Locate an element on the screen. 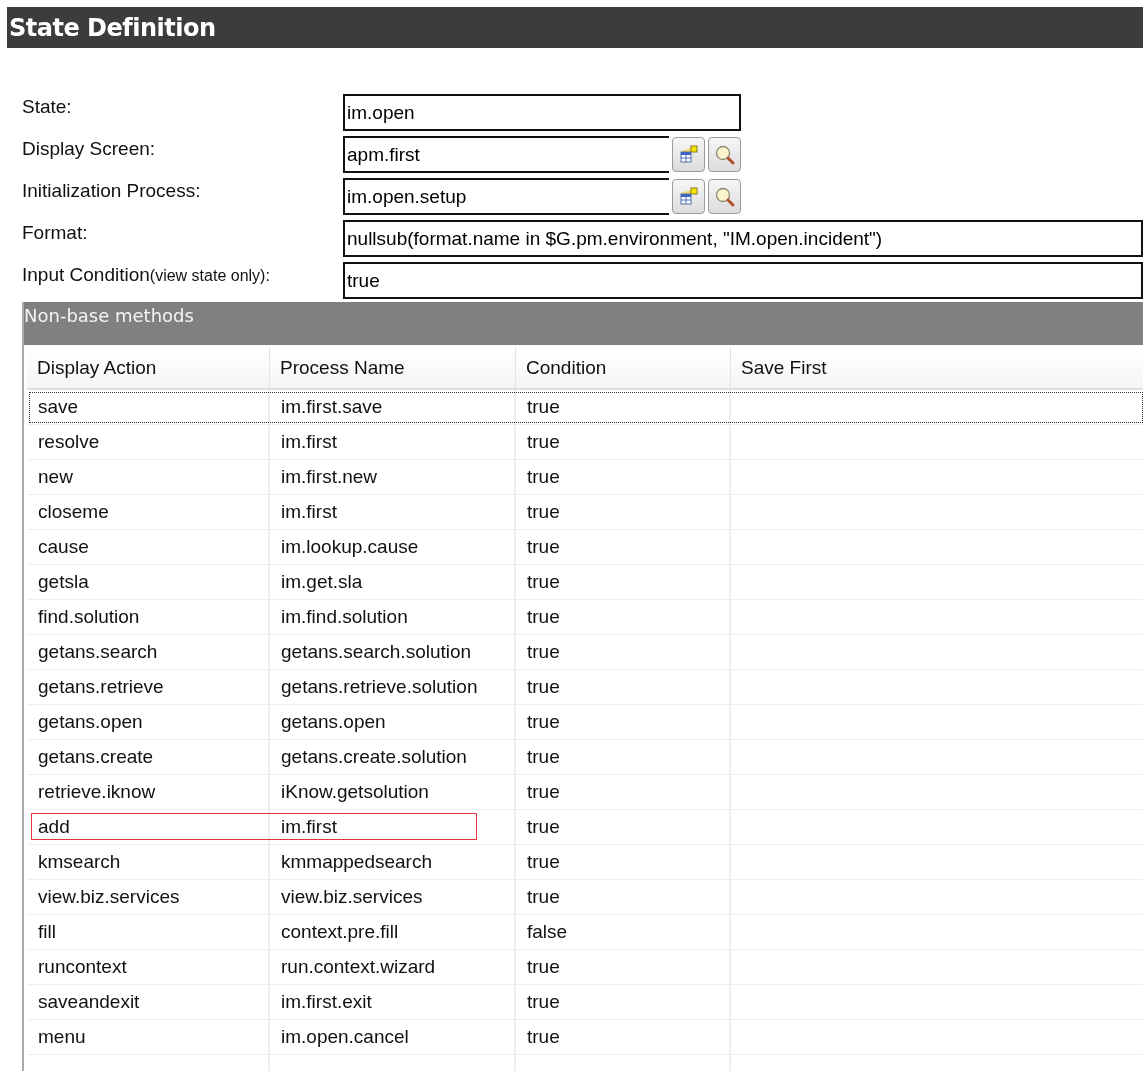  table-cell: find.solution is located at coordinates (148, 617).